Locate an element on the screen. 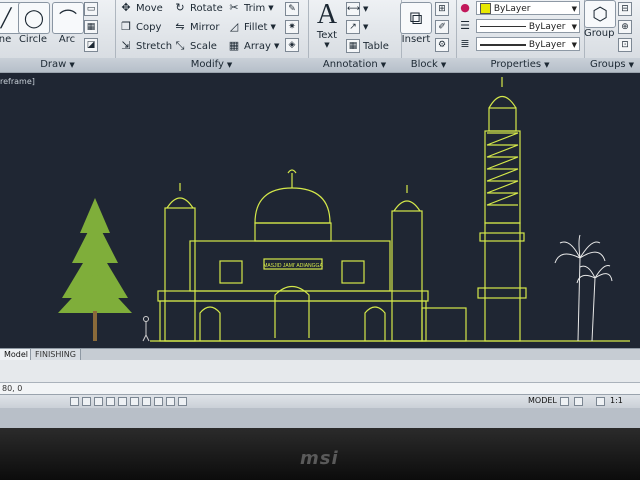  layout-button is located at coordinates (564, 401).